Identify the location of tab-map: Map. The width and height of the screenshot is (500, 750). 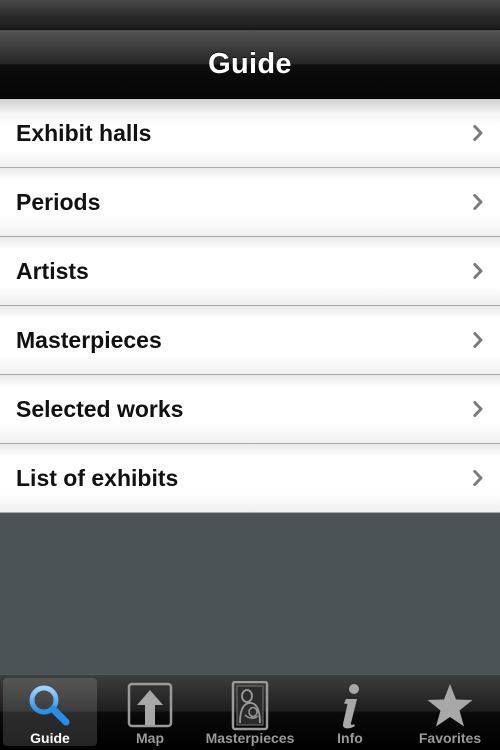
(150, 712).